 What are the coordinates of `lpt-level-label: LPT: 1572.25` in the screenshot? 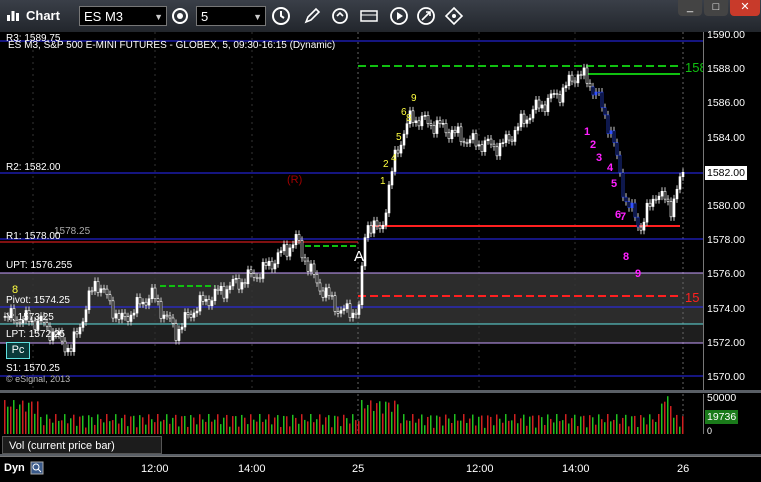 It's located at (35, 334).